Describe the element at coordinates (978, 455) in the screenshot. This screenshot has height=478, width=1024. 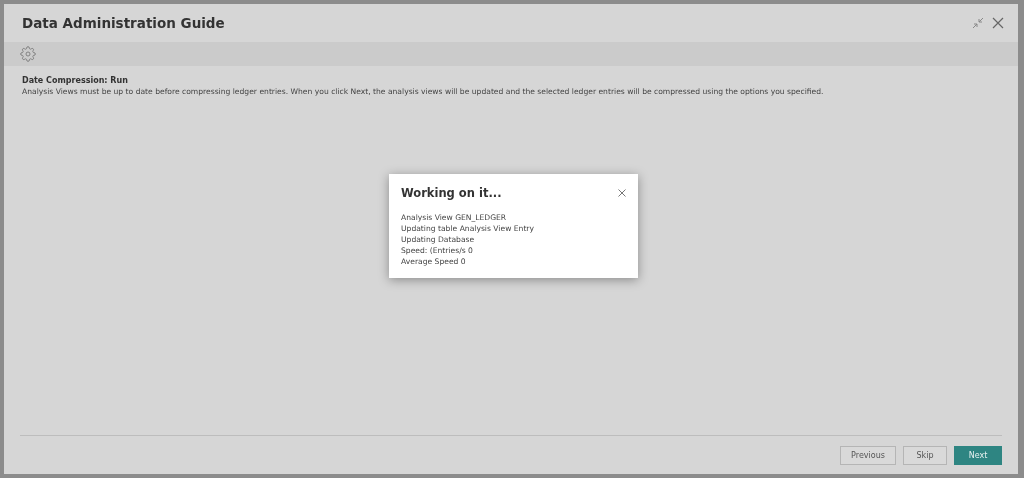
I see `next-button: Next` at that location.